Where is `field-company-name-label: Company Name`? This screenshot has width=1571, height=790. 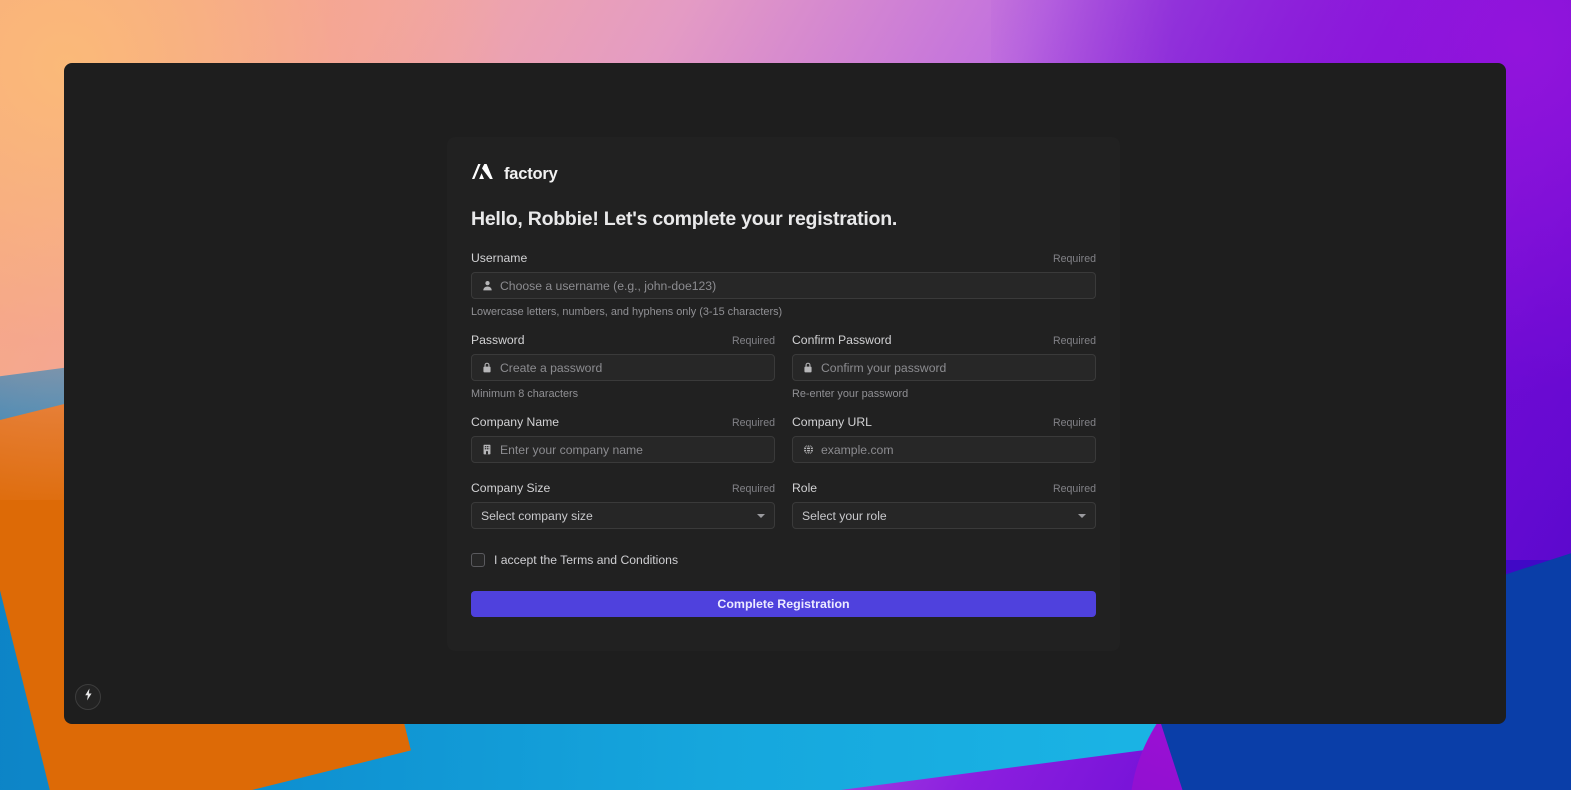
field-company-name-label: Company Name is located at coordinates (515, 422).